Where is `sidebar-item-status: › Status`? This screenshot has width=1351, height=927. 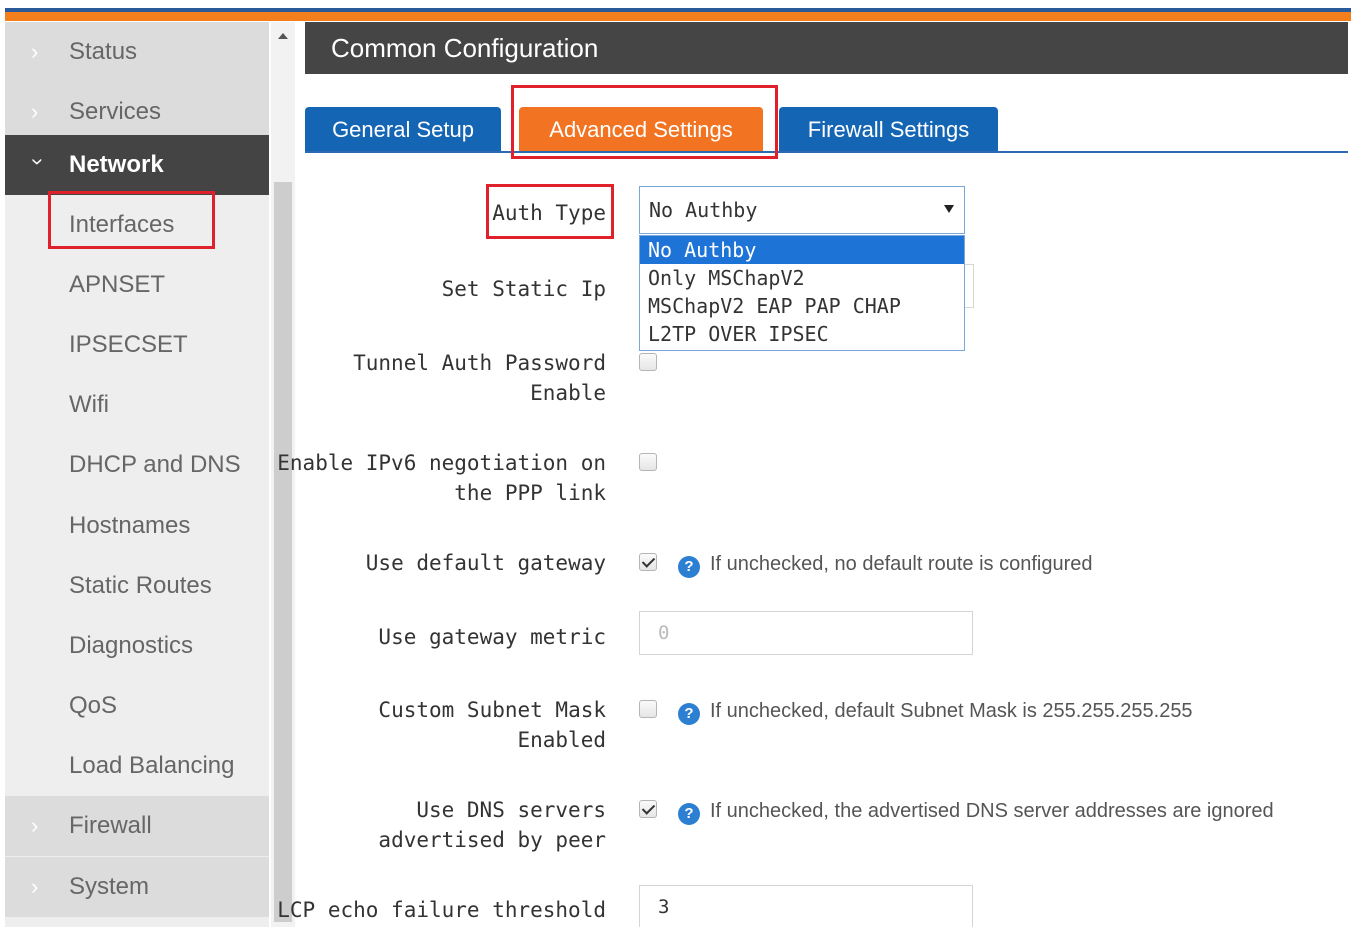 sidebar-item-status: › Status is located at coordinates (137, 52).